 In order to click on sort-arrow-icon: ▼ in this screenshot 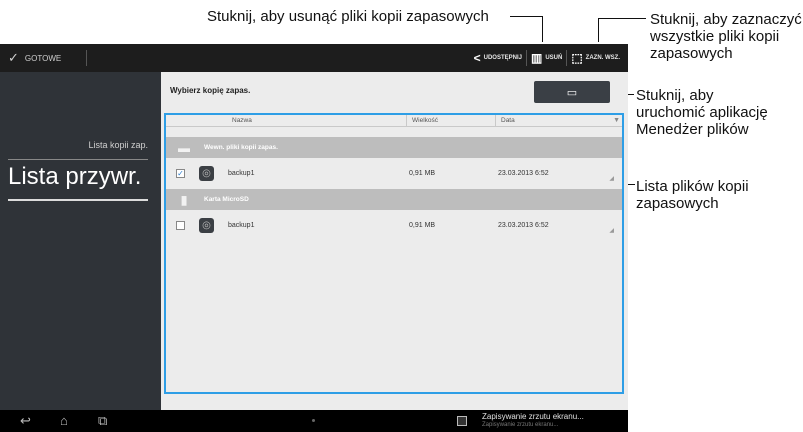, I will do `click(616, 120)`.